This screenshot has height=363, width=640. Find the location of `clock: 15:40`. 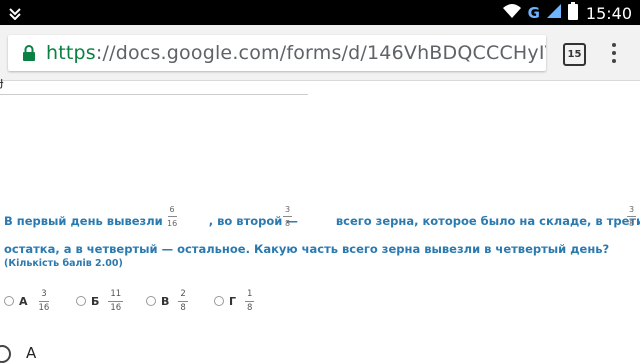

clock: 15:40 is located at coordinates (608, 13).